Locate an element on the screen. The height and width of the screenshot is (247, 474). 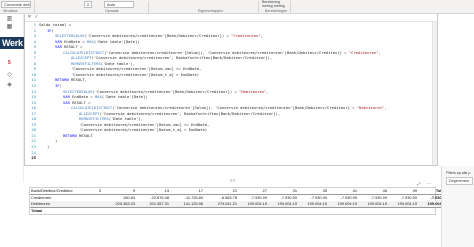
table-dropdown: Conversie debiteuren is located at coordinates (16, 4).